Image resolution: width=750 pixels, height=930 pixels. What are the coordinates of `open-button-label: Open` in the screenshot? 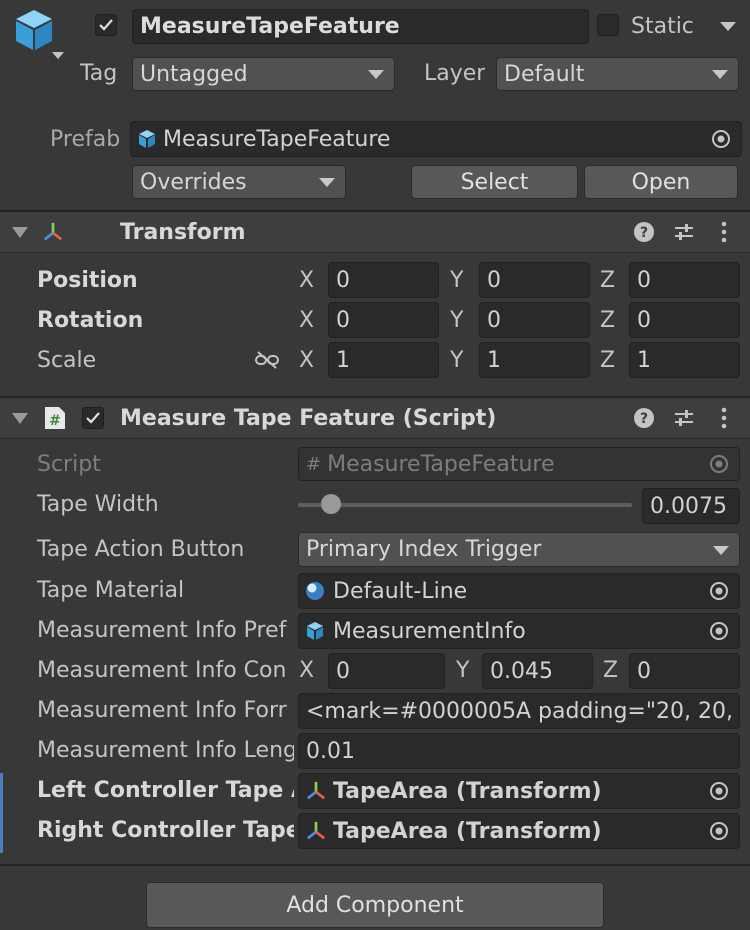 It's located at (661, 182).